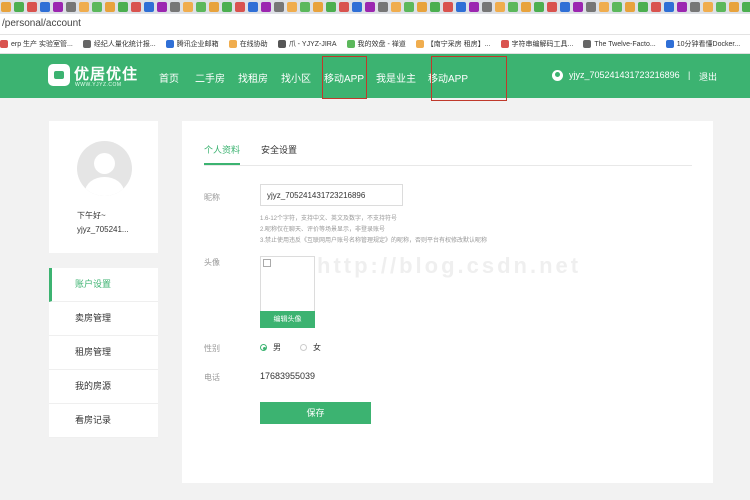 Image resolution: width=750 pixels, height=500 pixels. What do you see at coordinates (279, 149) in the screenshot?
I see `tab-security: 安全设置` at bounding box center [279, 149].